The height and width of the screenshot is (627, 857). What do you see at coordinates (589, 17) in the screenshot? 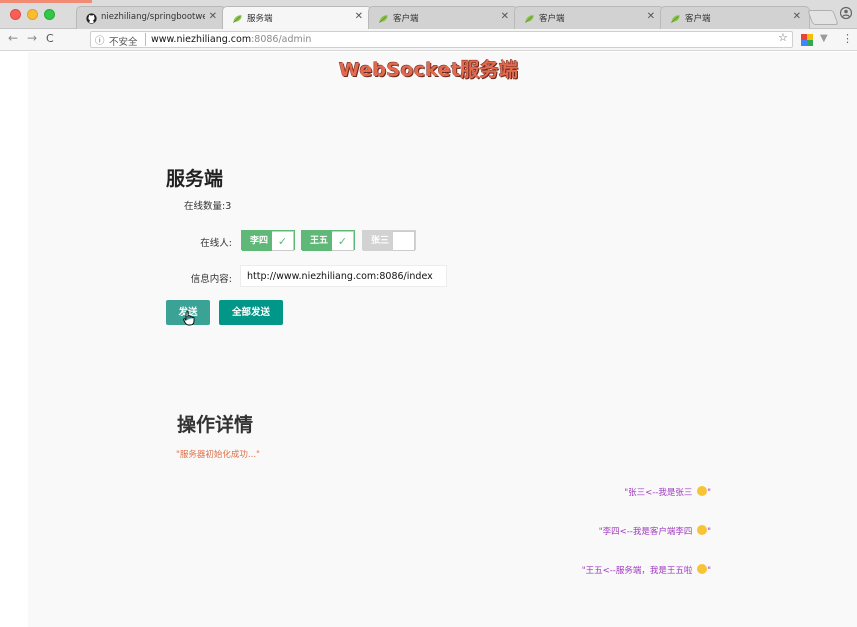
I see `browser-tab-client-2: 客户端 ✕` at bounding box center [589, 17].